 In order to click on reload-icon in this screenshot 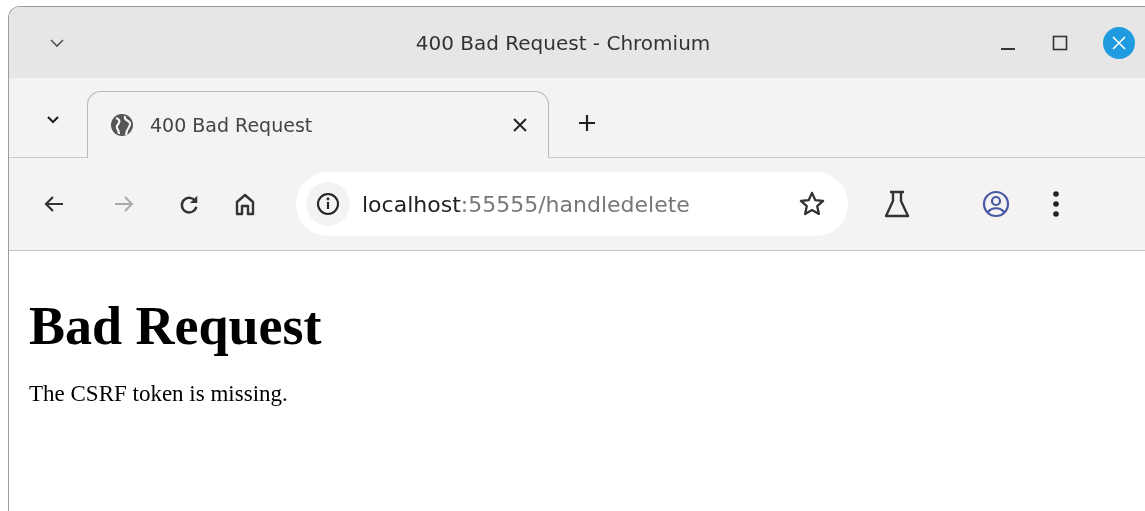, I will do `click(189, 204)`.